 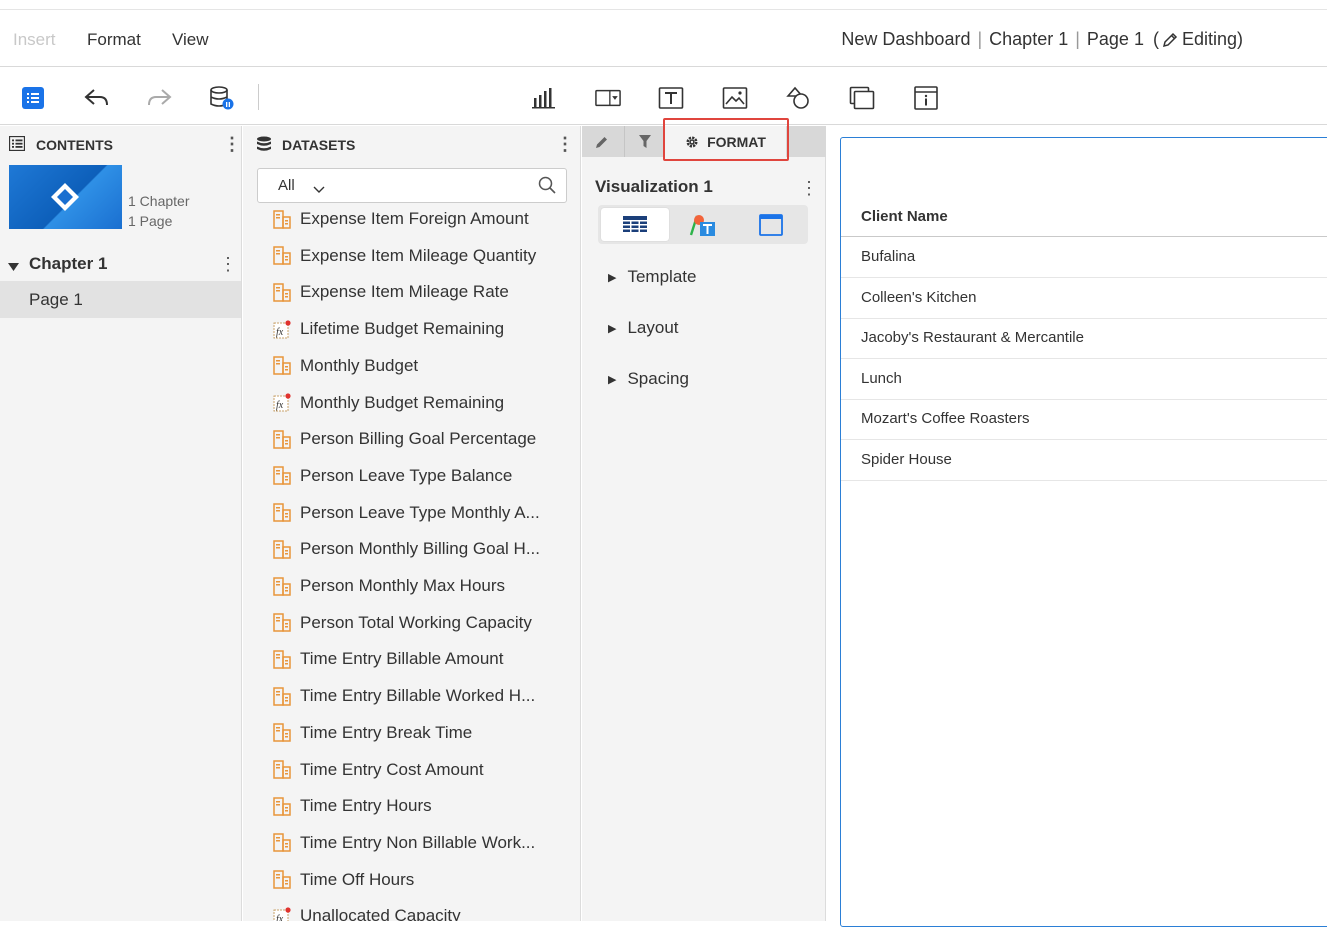 What do you see at coordinates (120, 144) in the screenshot?
I see `contents-header: CONTENTS ⋮` at bounding box center [120, 144].